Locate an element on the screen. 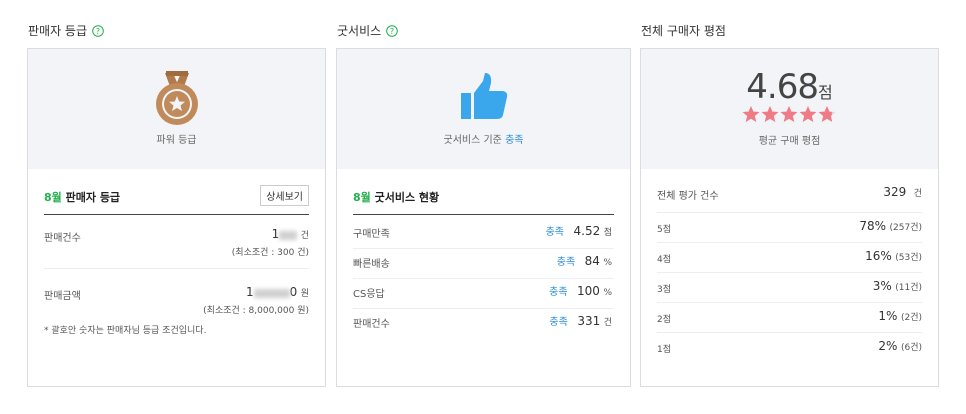 The height and width of the screenshot is (414, 966). min-condition: (최소조건 : 8,000,000 원) is located at coordinates (256, 311).